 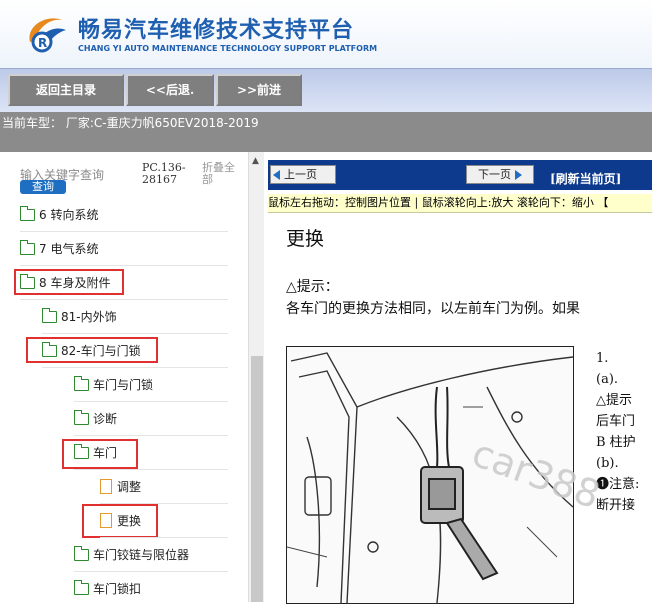 I want to click on doc-hint: △提示：, so click(x=312, y=287).